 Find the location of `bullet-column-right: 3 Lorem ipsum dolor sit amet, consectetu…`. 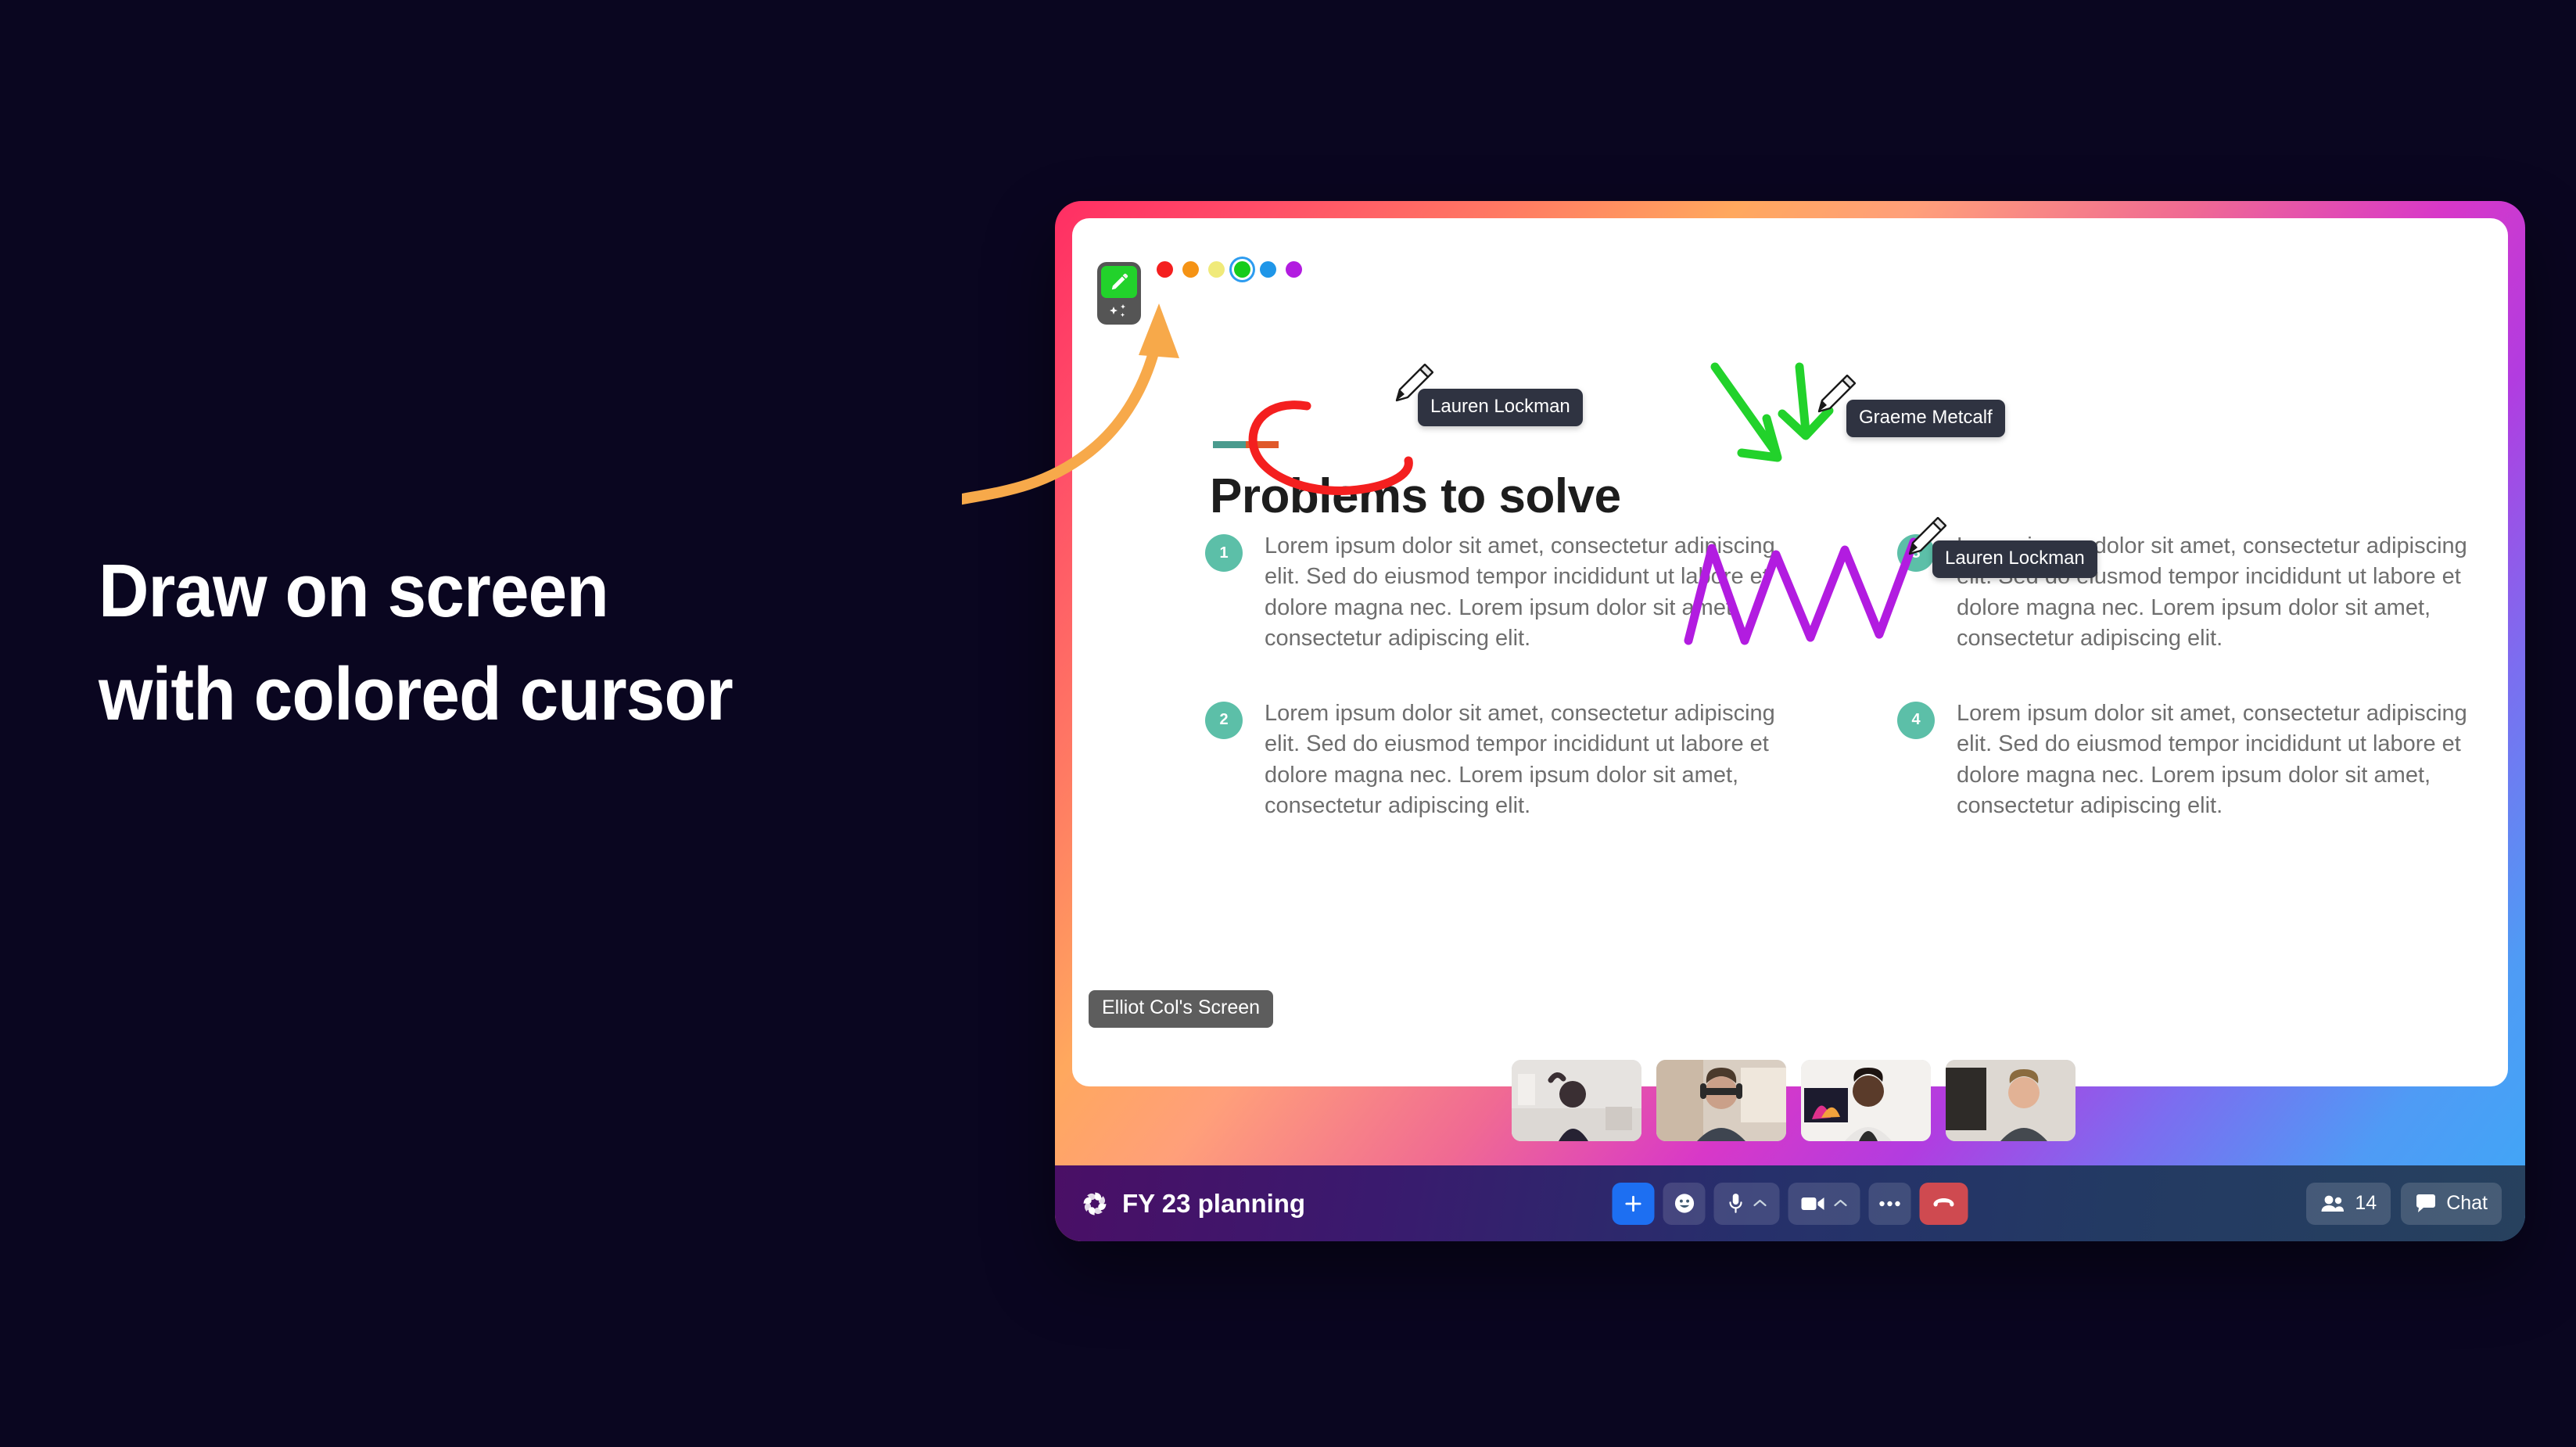

bullet-column-right: 3 Lorem ipsum dolor sit amet, consectetu… is located at coordinates (2184, 698).